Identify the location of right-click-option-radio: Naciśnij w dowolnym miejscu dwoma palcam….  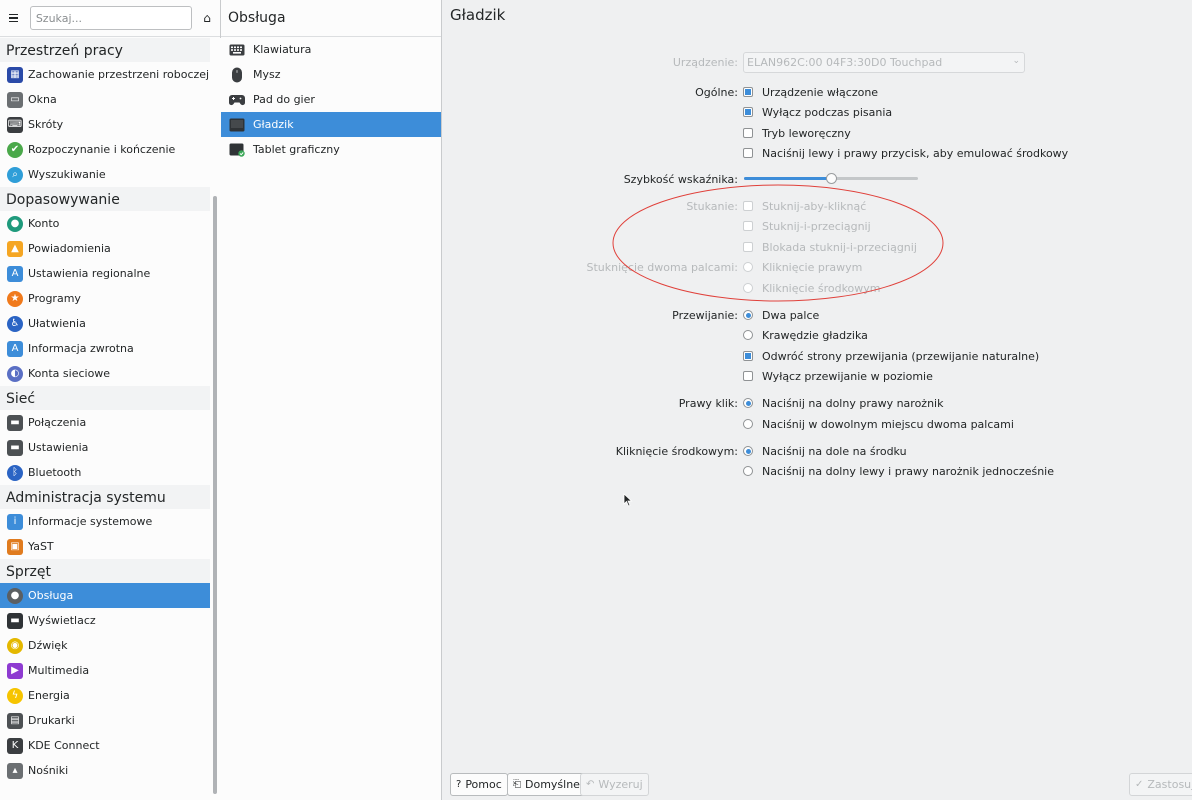
(878, 424).